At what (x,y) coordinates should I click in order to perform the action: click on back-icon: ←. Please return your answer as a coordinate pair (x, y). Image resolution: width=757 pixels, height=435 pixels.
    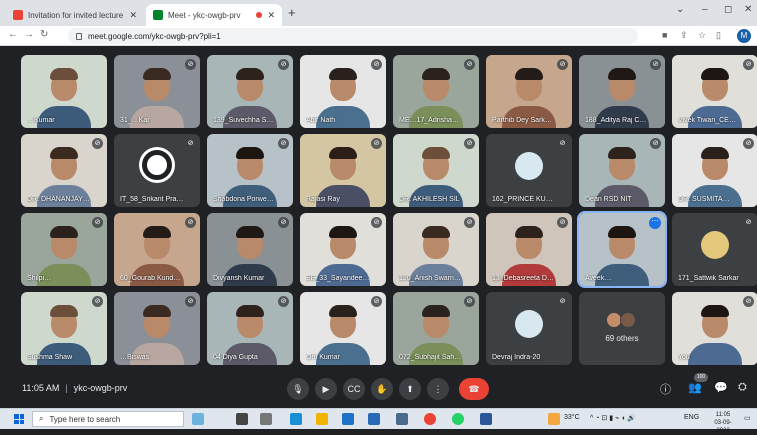
    Looking at the image, I should click on (13, 34).